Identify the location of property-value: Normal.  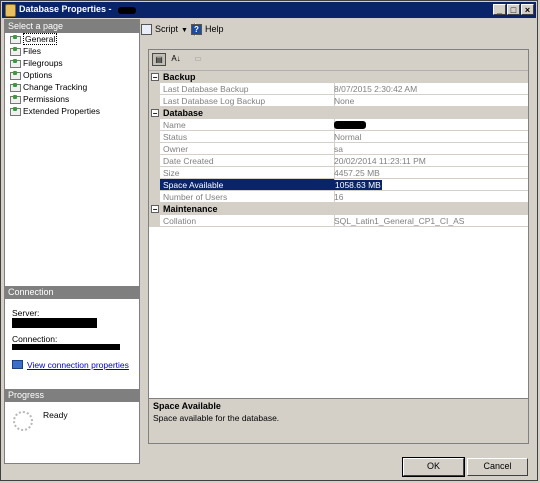
(430, 137).